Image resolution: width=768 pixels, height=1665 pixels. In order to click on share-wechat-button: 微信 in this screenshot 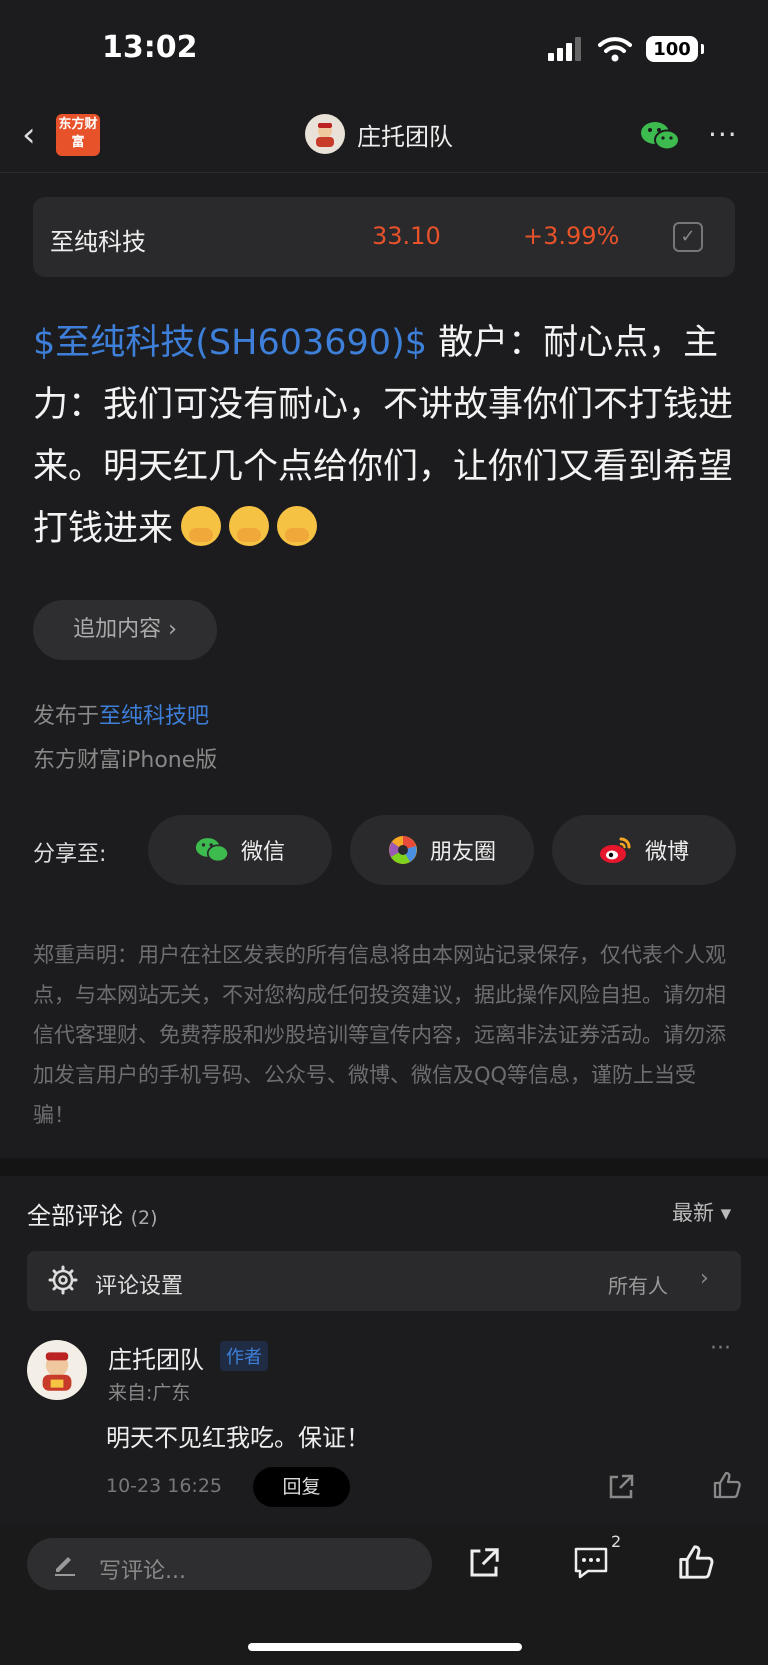, I will do `click(240, 850)`.